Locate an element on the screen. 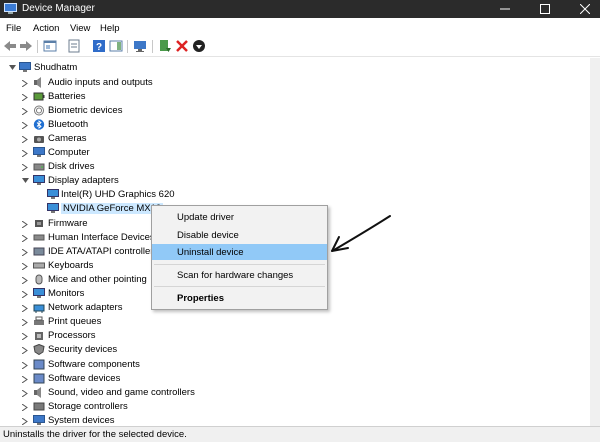  tree-category: Bluetooth is located at coordinates (300, 125).